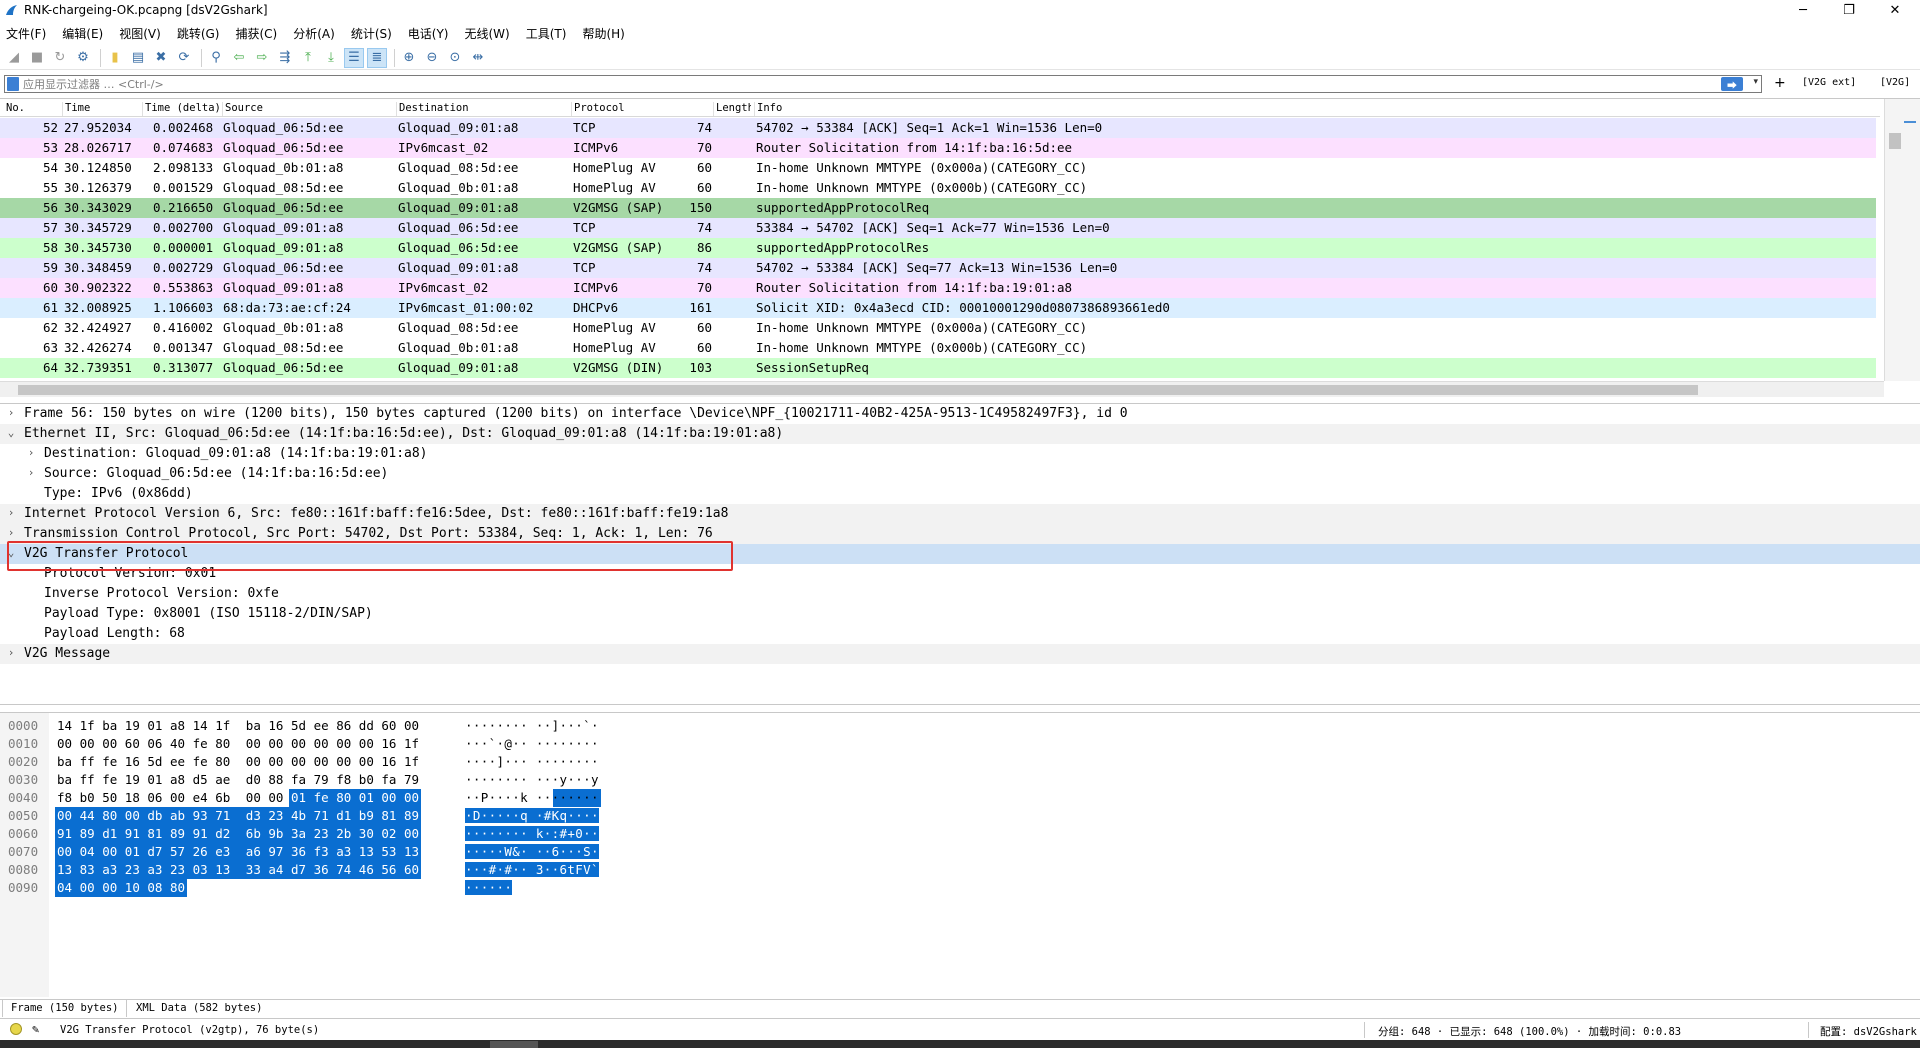  What do you see at coordinates (109, 797) in the screenshot?
I see `hex-byte: 50` at bounding box center [109, 797].